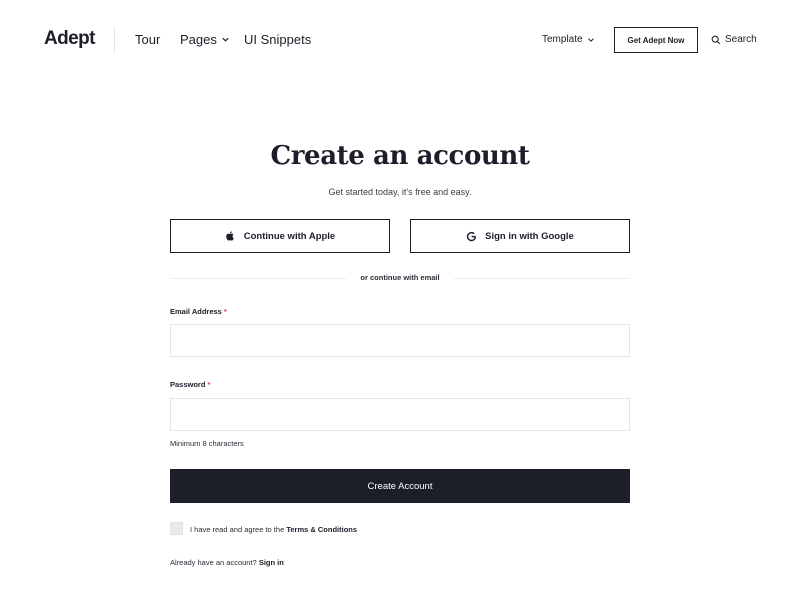 This screenshot has height=600, width=800. What do you see at coordinates (400, 340) in the screenshot?
I see `email-field` at bounding box center [400, 340].